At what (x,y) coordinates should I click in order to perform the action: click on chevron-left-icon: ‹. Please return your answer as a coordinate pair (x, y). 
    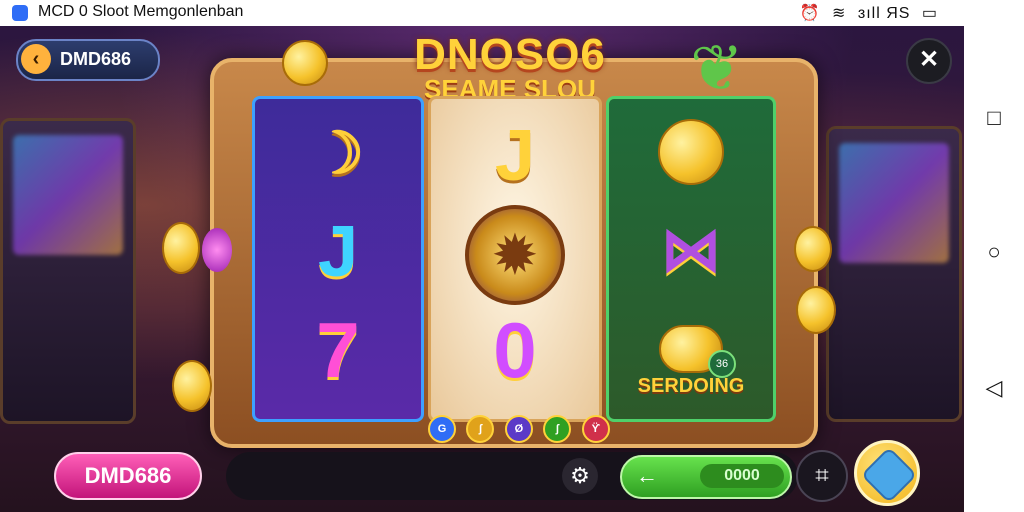
    Looking at the image, I should click on (36, 59).